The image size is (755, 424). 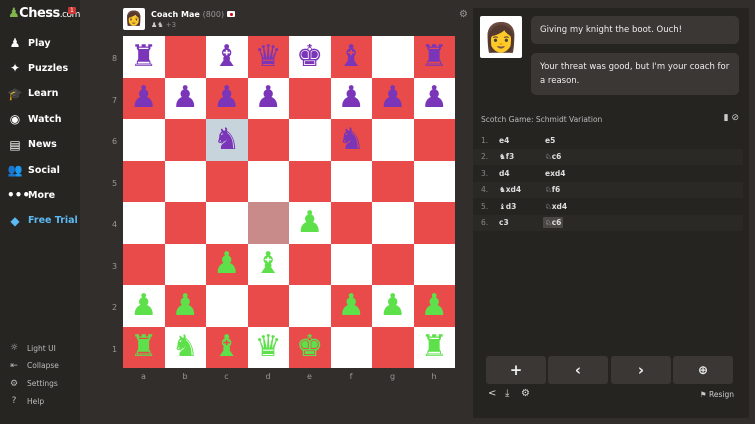 I want to click on white-bishop-piece: ♝, so click(x=268, y=264).